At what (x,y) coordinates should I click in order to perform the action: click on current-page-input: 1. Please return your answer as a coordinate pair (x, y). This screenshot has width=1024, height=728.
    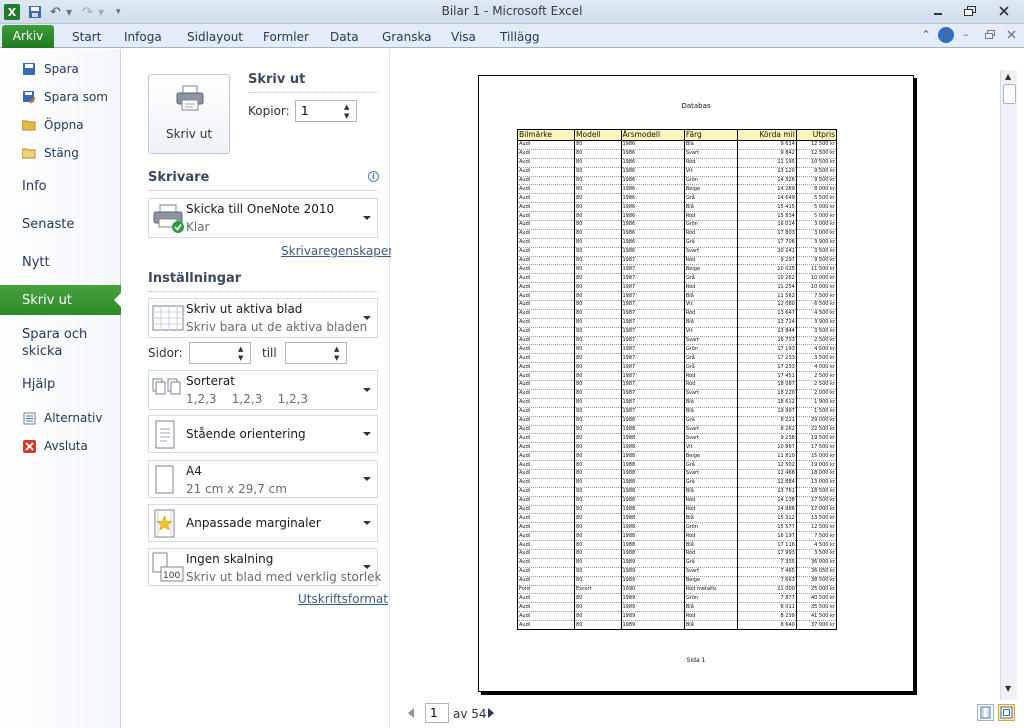
    Looking at the image, I should click on (437, 713).